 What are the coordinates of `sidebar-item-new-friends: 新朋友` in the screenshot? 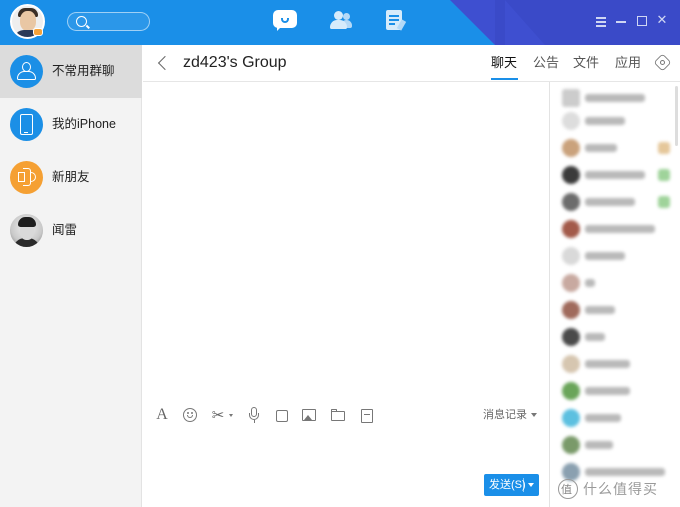 It's located at (71, 177).